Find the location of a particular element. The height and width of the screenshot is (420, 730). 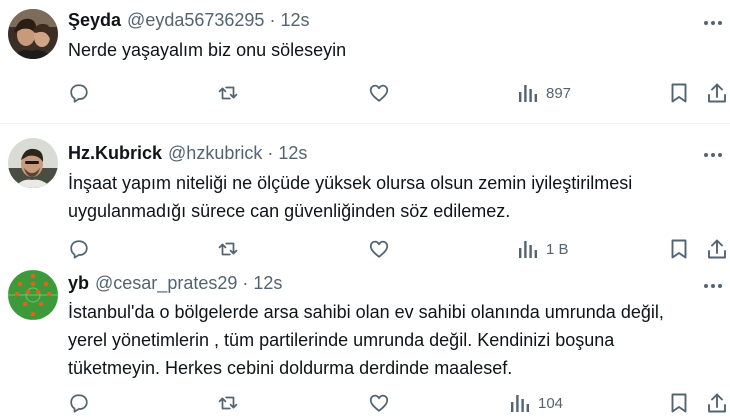

tweet-text: Nerde yaşayalım biz onu söleseyin is located at coordinates (388, 50).